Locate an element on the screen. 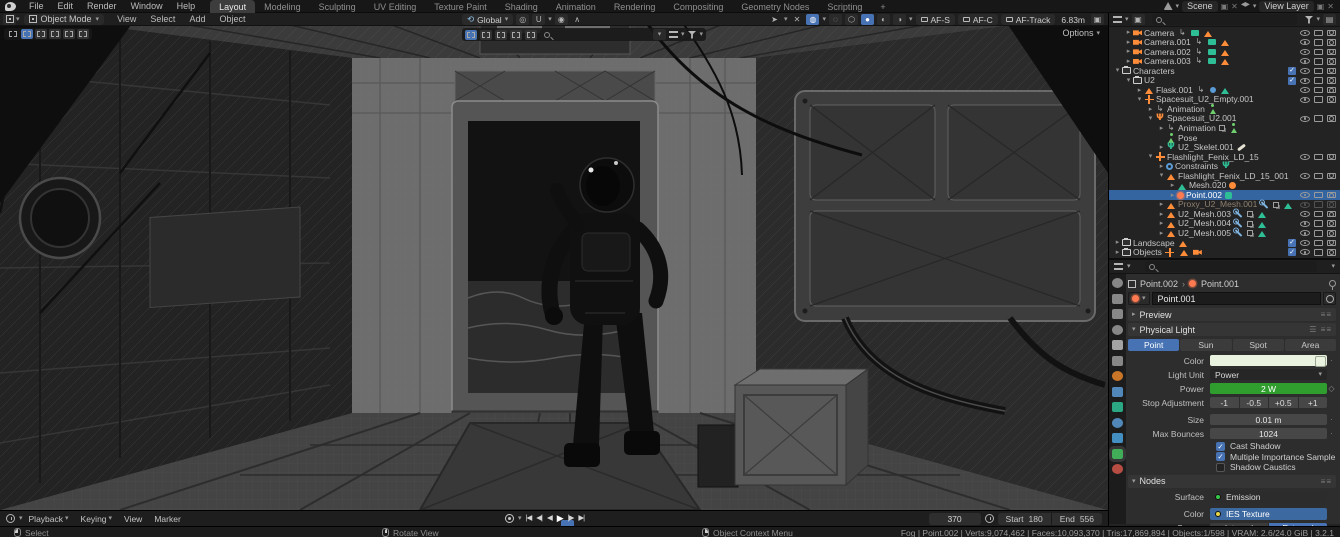 This screenshot has height=537, width=1340. play-reverse-button: ◀ is located at coordinates (550, 518).